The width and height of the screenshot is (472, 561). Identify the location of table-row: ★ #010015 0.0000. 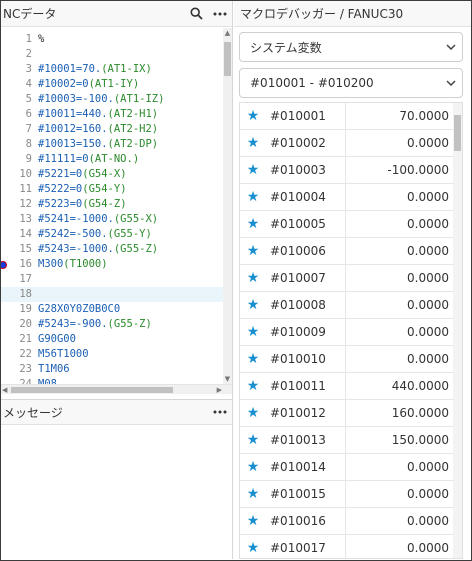
(347, 494).